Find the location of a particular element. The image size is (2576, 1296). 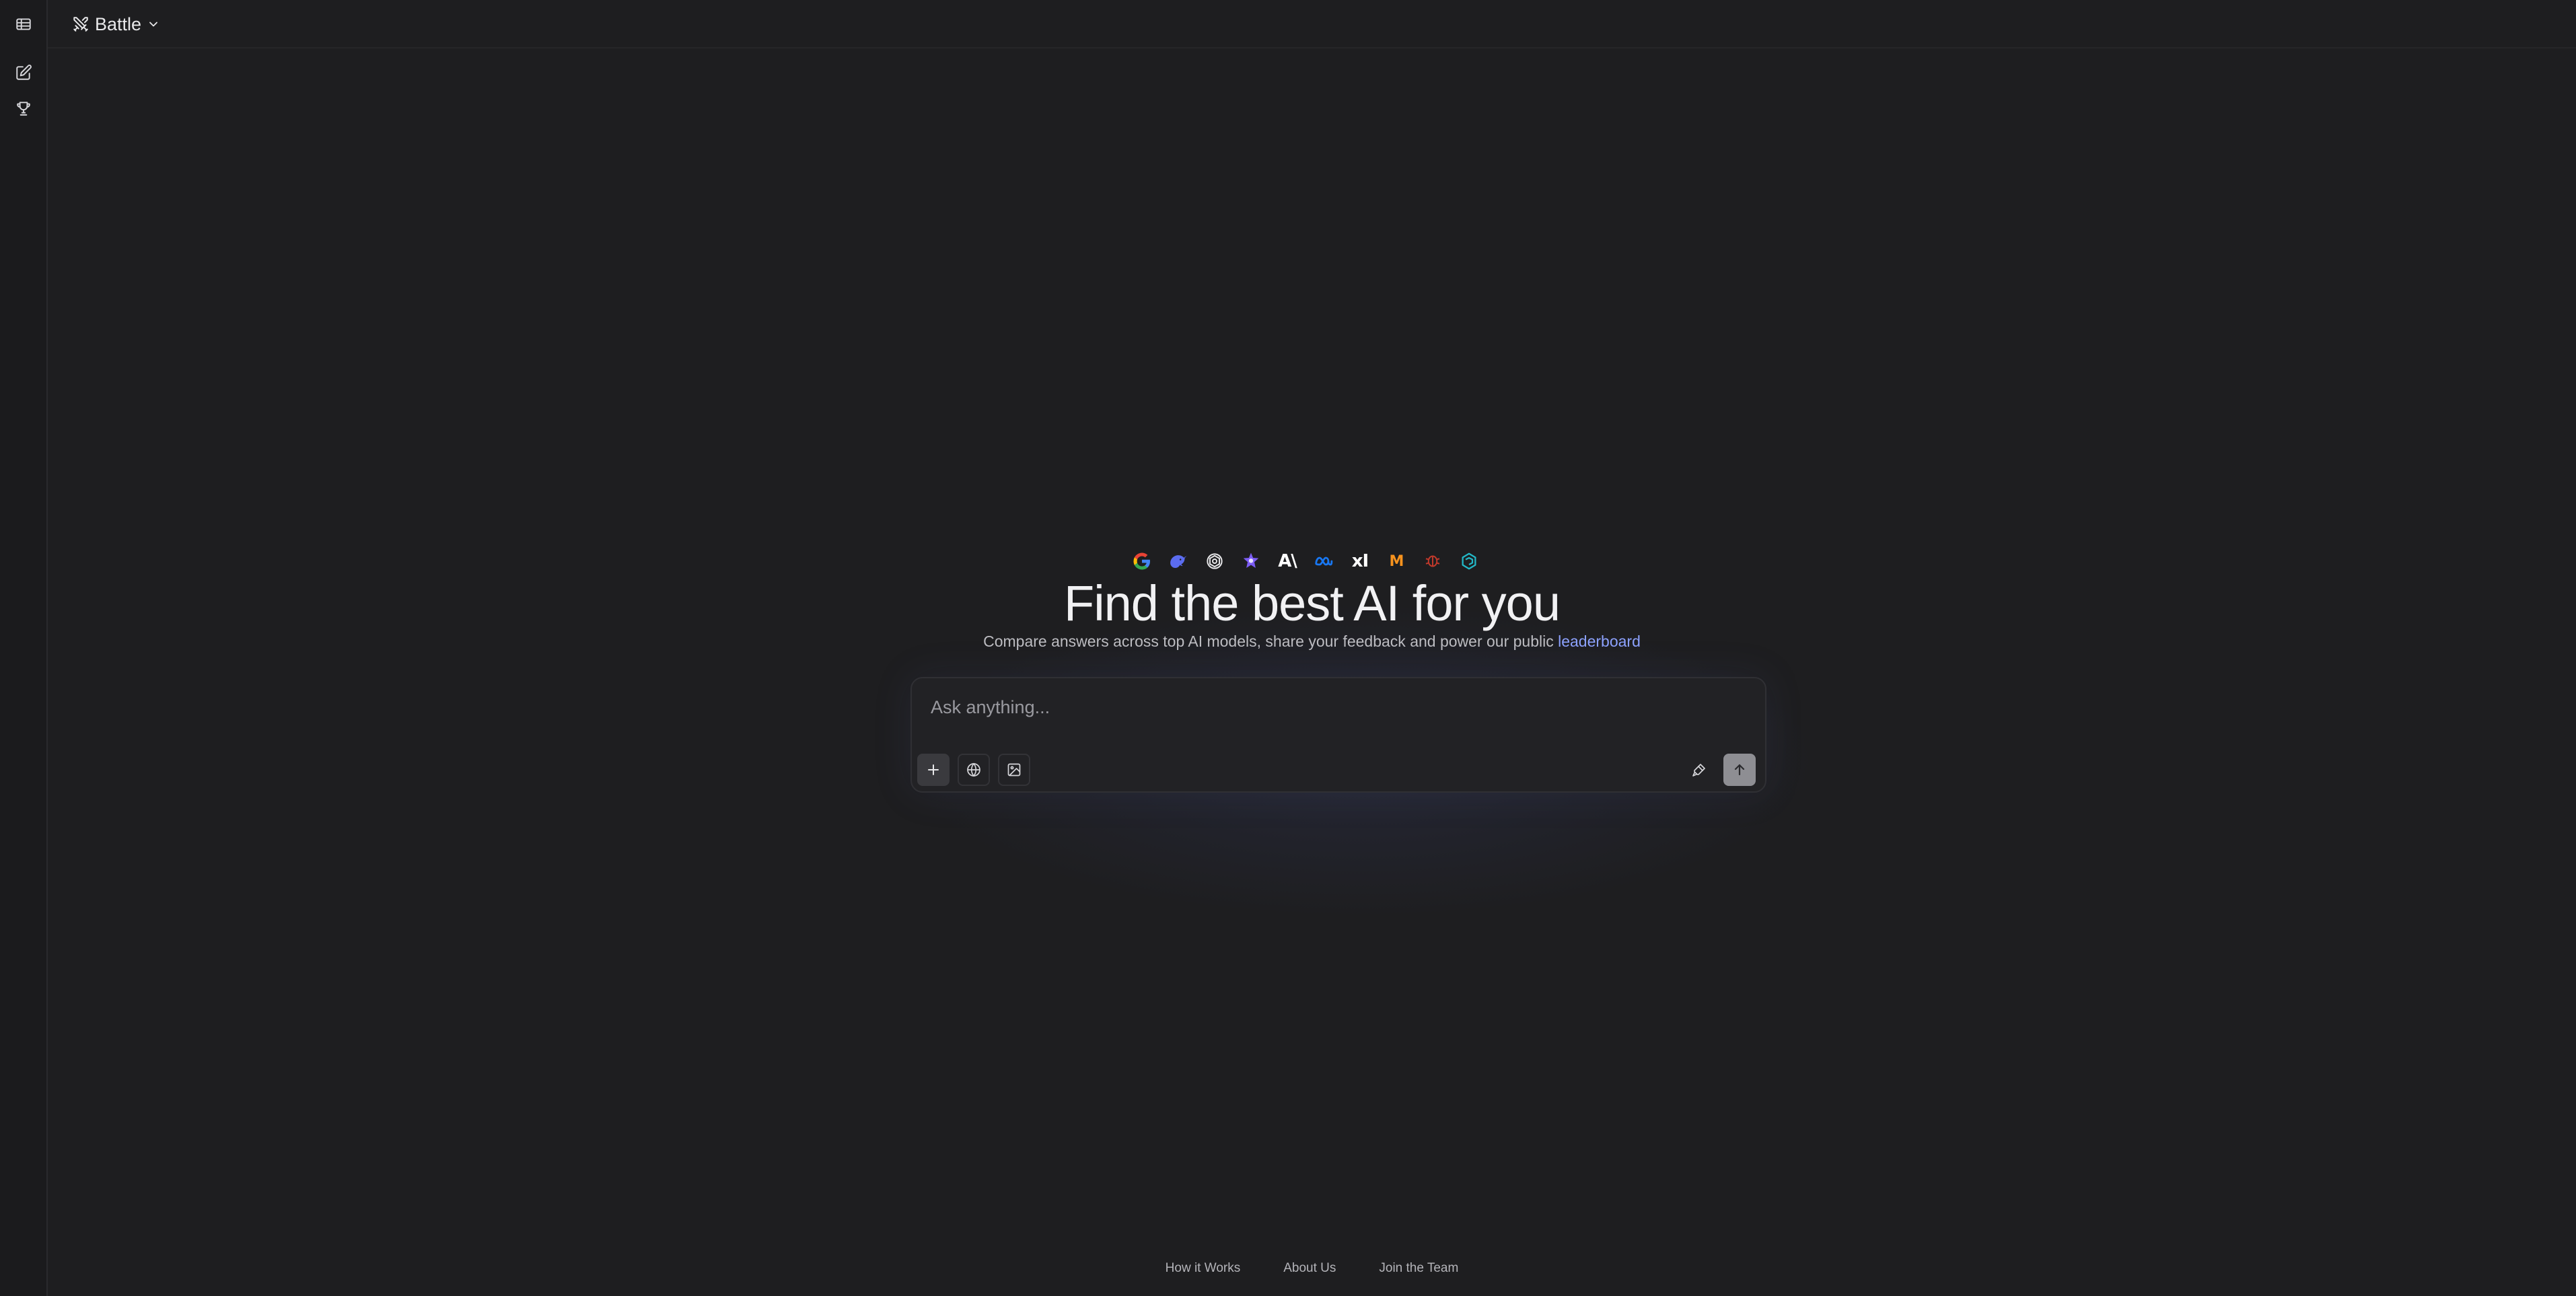

add-attachment-button is located at coordinates (934, 770).